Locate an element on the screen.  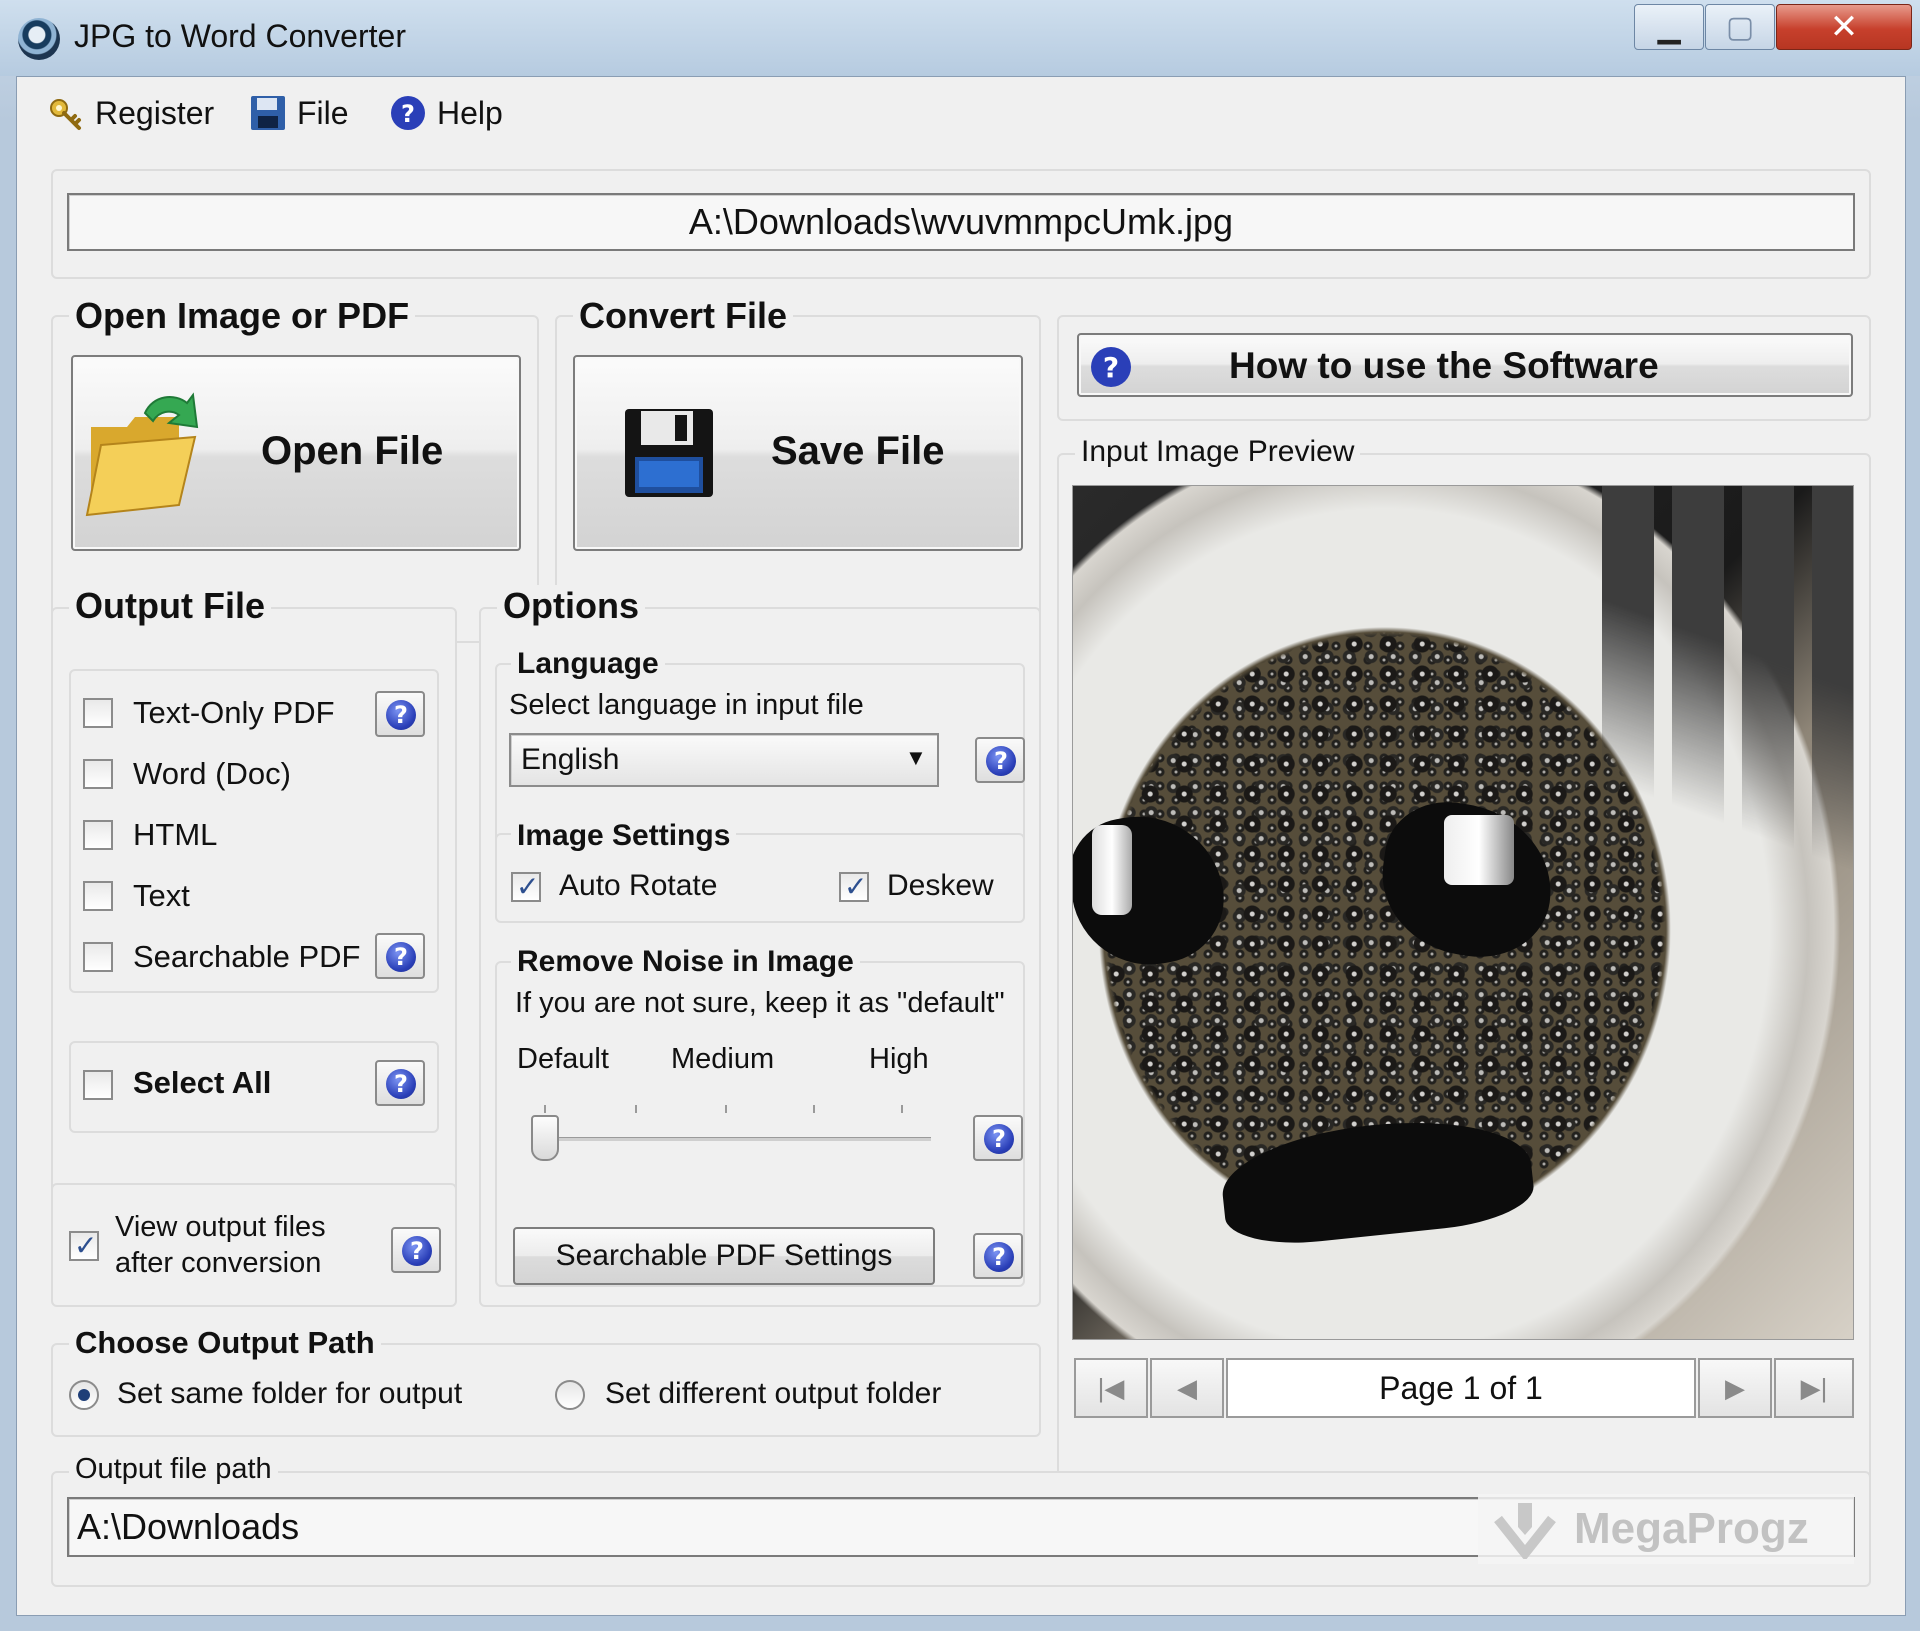
title-bar: JPG to Word Converter ▁ ▢ ✕ is located at coordinates (960, 38).